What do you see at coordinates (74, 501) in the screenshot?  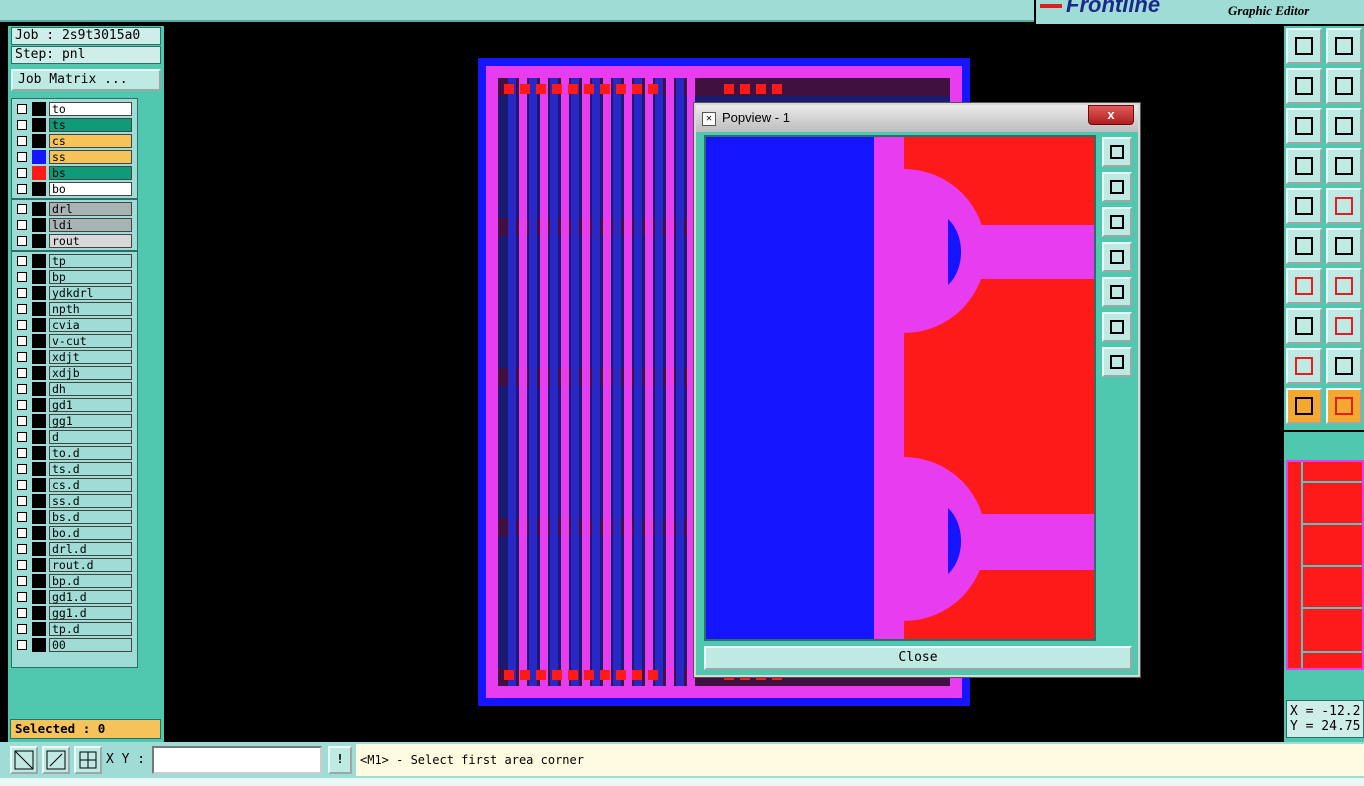 I see `layer-row: ss.d` at bounding box center [74, 501].